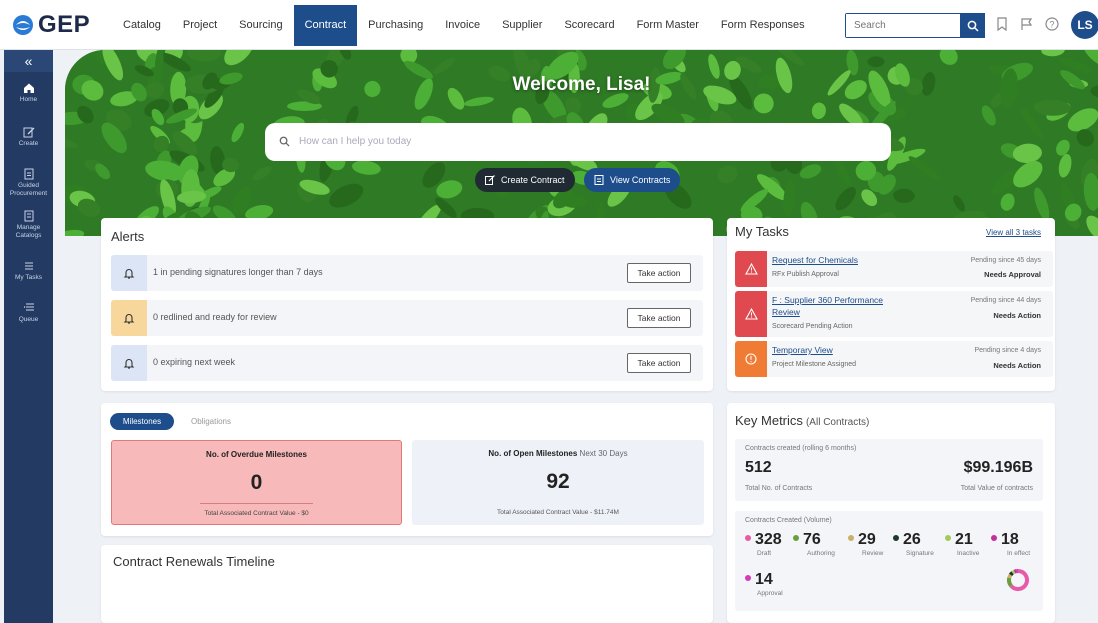  What do you see at coordinates (28, 266) in the screenshot?
I see `list-icon` at bounding box center [28, 266].